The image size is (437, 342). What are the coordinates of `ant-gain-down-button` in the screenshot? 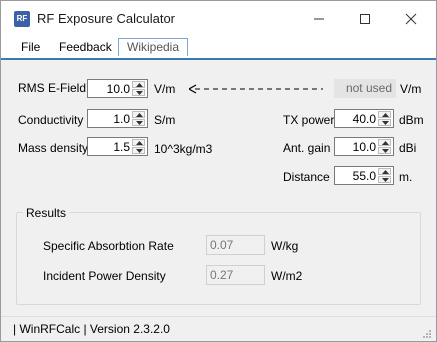 It's located at (384, 150).